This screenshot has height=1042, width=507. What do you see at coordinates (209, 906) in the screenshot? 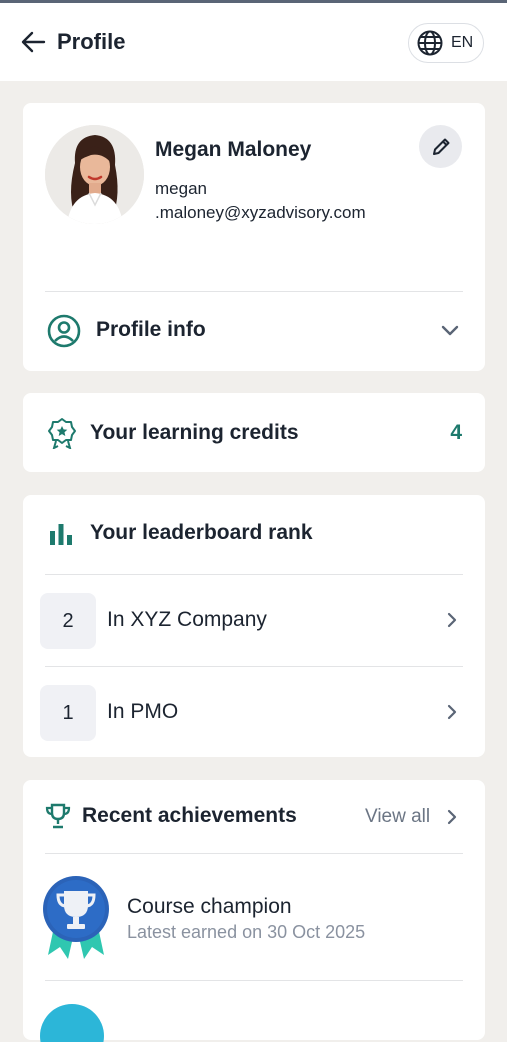
I see `achievement-title: Course champion` at bounding box center [209, 906].